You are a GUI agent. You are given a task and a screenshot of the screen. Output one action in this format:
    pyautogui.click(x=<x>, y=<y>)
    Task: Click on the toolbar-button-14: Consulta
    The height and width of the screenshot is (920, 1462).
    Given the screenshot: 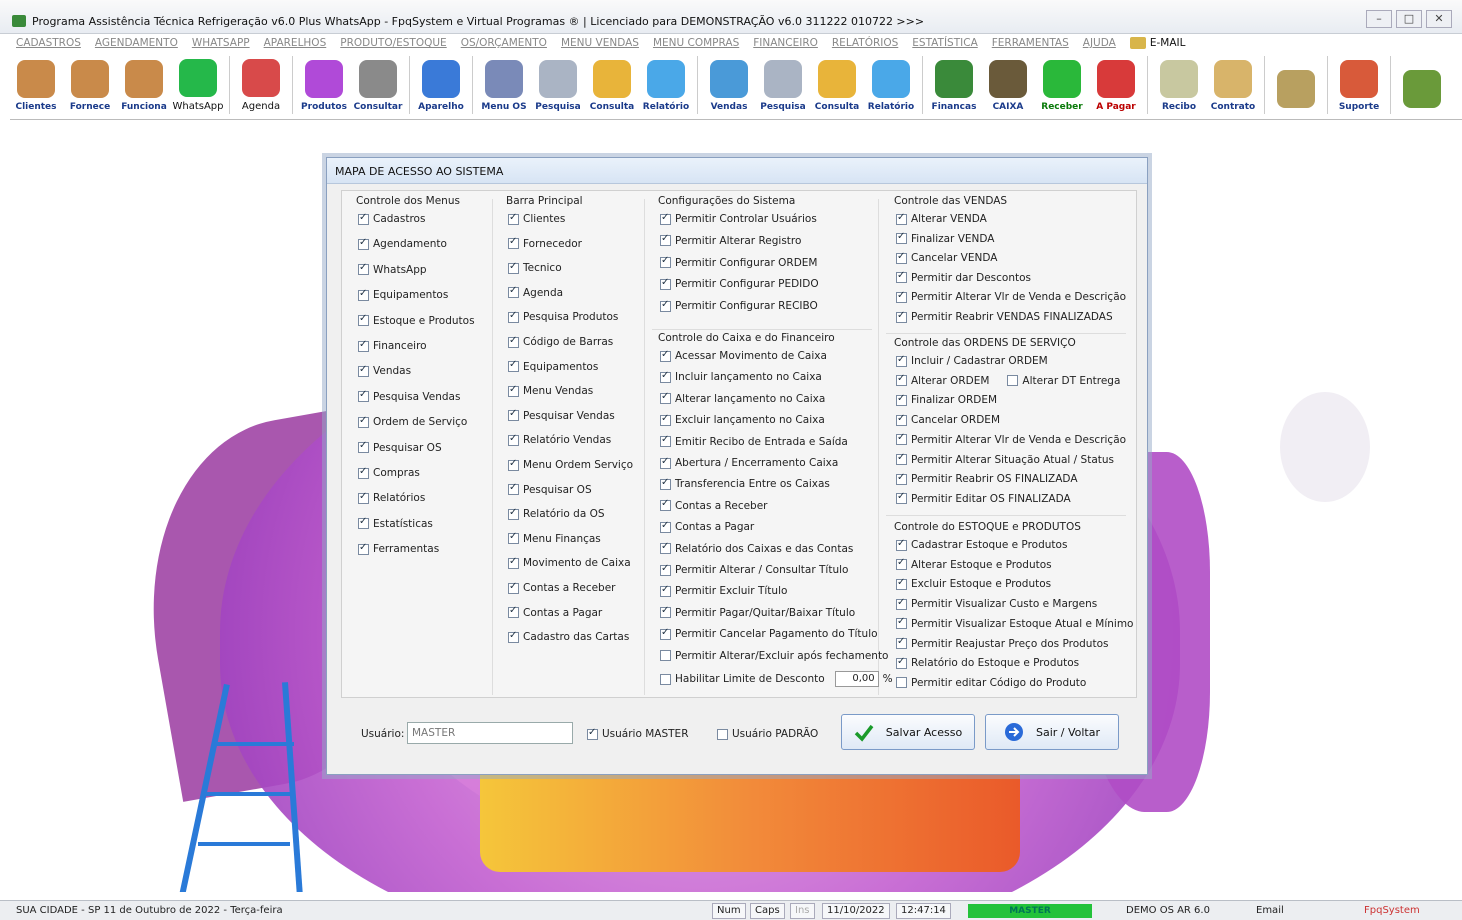 What is the action you would take?
    pyautogui.click(x=837, y=85)
    